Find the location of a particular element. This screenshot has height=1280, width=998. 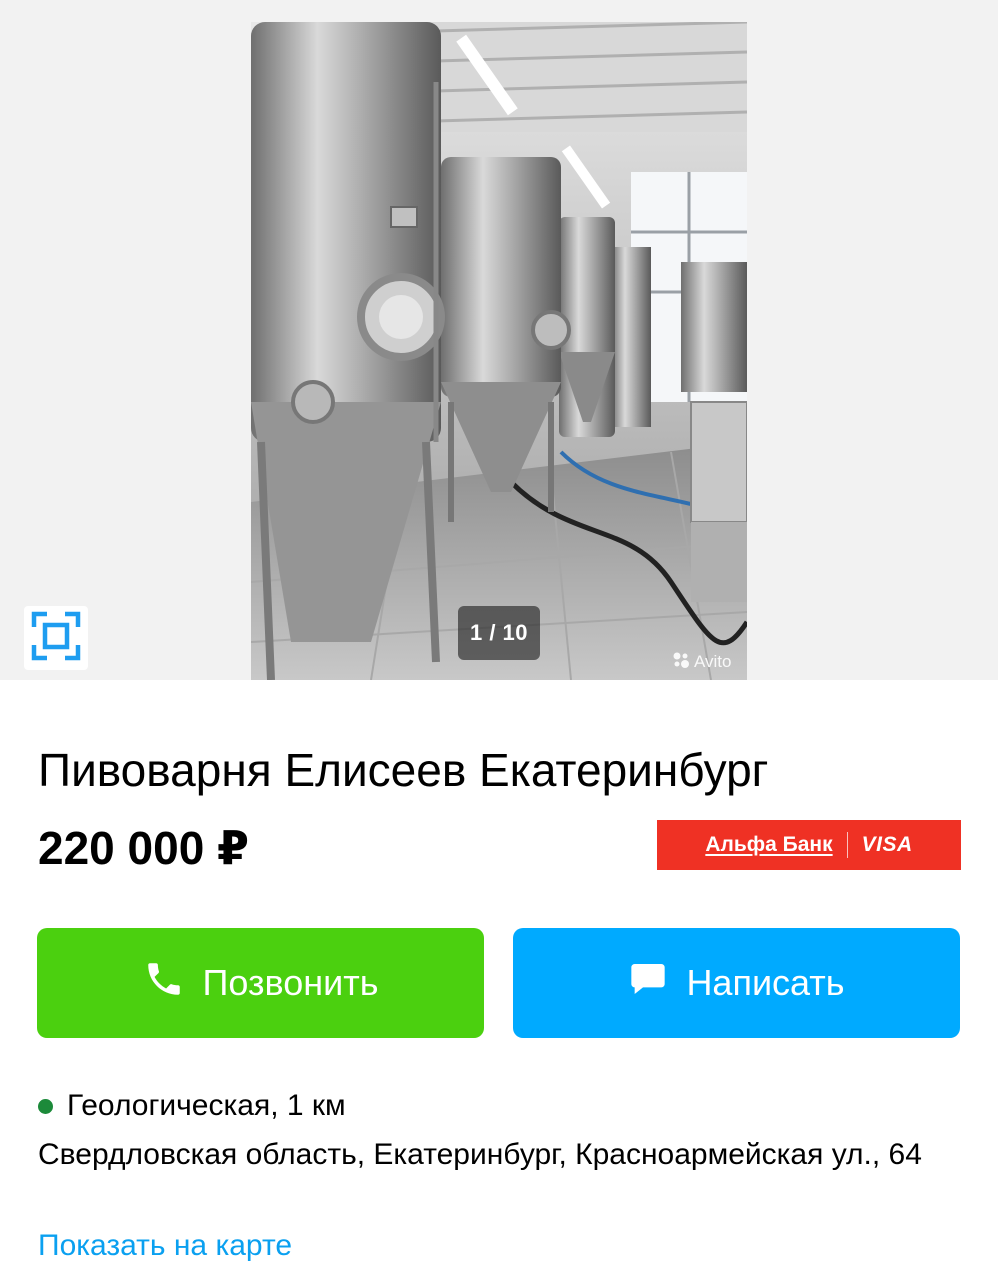

fullscreen-button is located at coordinates (56, 638).